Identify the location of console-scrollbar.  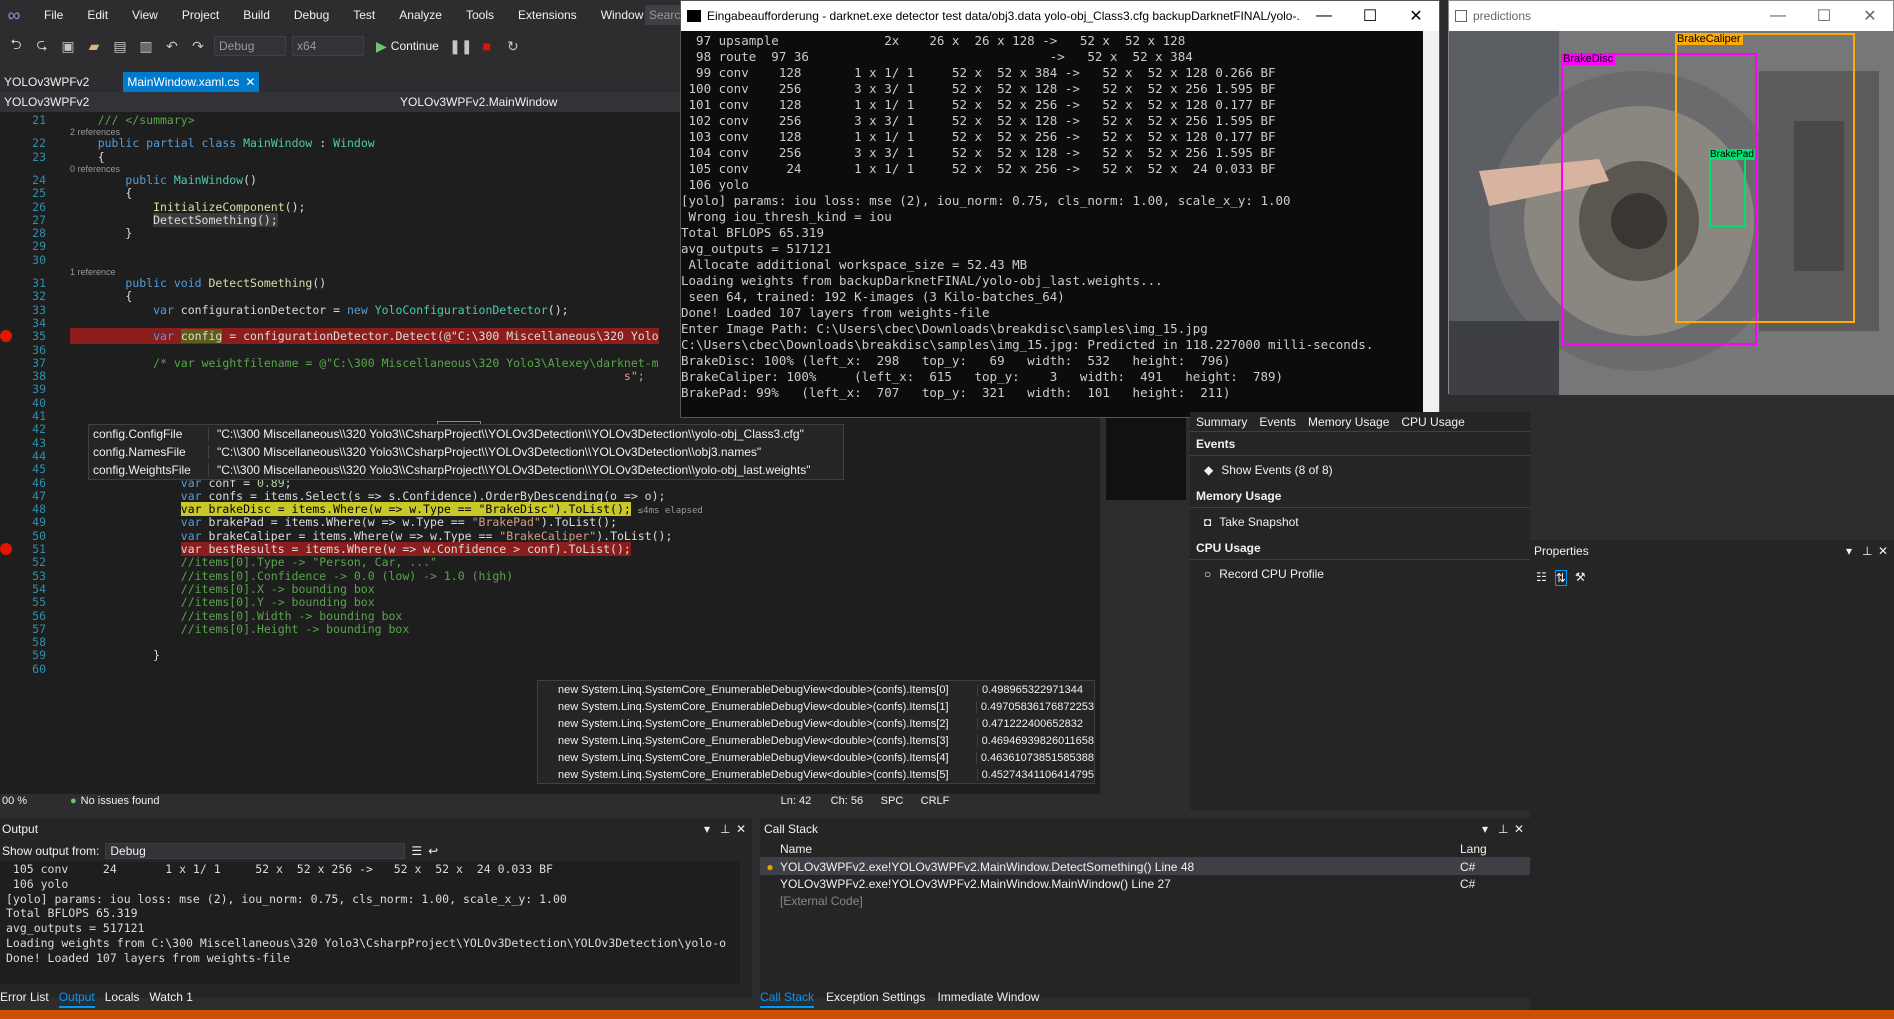
(1431, 225).